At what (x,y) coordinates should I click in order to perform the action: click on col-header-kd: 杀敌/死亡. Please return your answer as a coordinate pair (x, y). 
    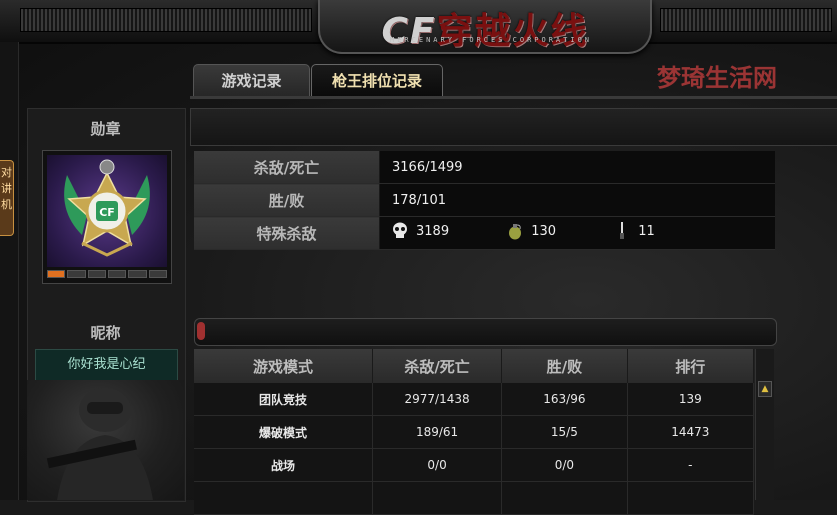
    Looking at the image, I should click on (437, 366).